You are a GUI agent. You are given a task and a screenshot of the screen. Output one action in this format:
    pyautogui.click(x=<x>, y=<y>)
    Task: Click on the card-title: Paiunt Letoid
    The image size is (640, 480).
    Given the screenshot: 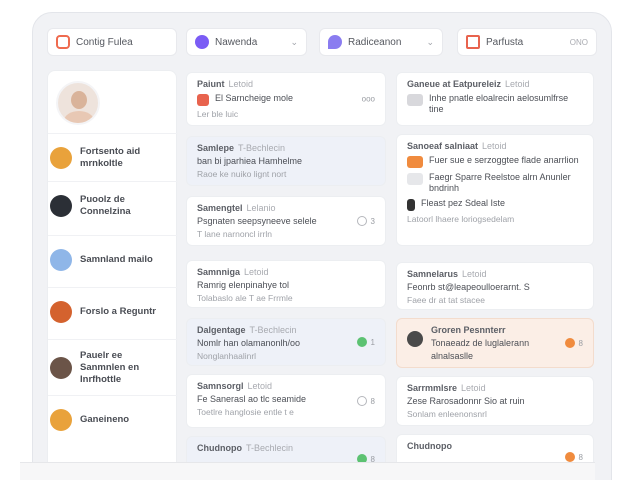 What is the action you would take?
    pyautogui.click(x=225, y=84)
    